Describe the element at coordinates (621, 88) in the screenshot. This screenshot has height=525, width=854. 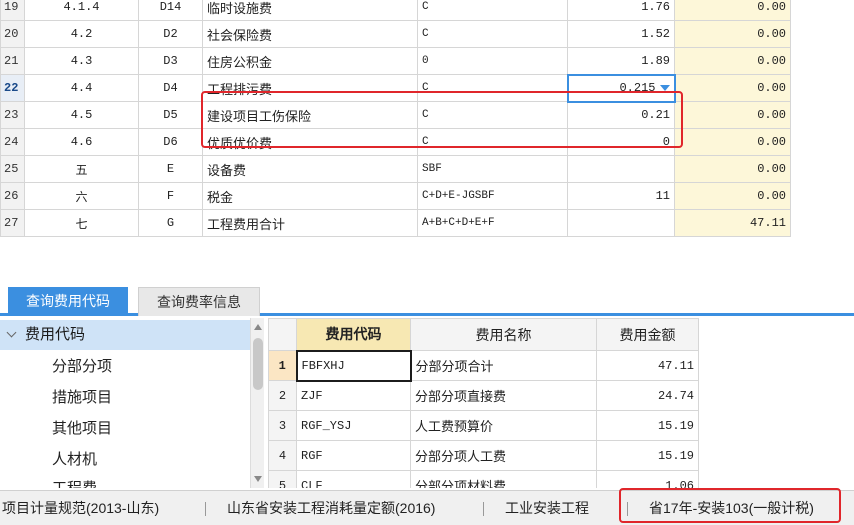
I see `rate-dropdown-cell: 0.215` at that location.